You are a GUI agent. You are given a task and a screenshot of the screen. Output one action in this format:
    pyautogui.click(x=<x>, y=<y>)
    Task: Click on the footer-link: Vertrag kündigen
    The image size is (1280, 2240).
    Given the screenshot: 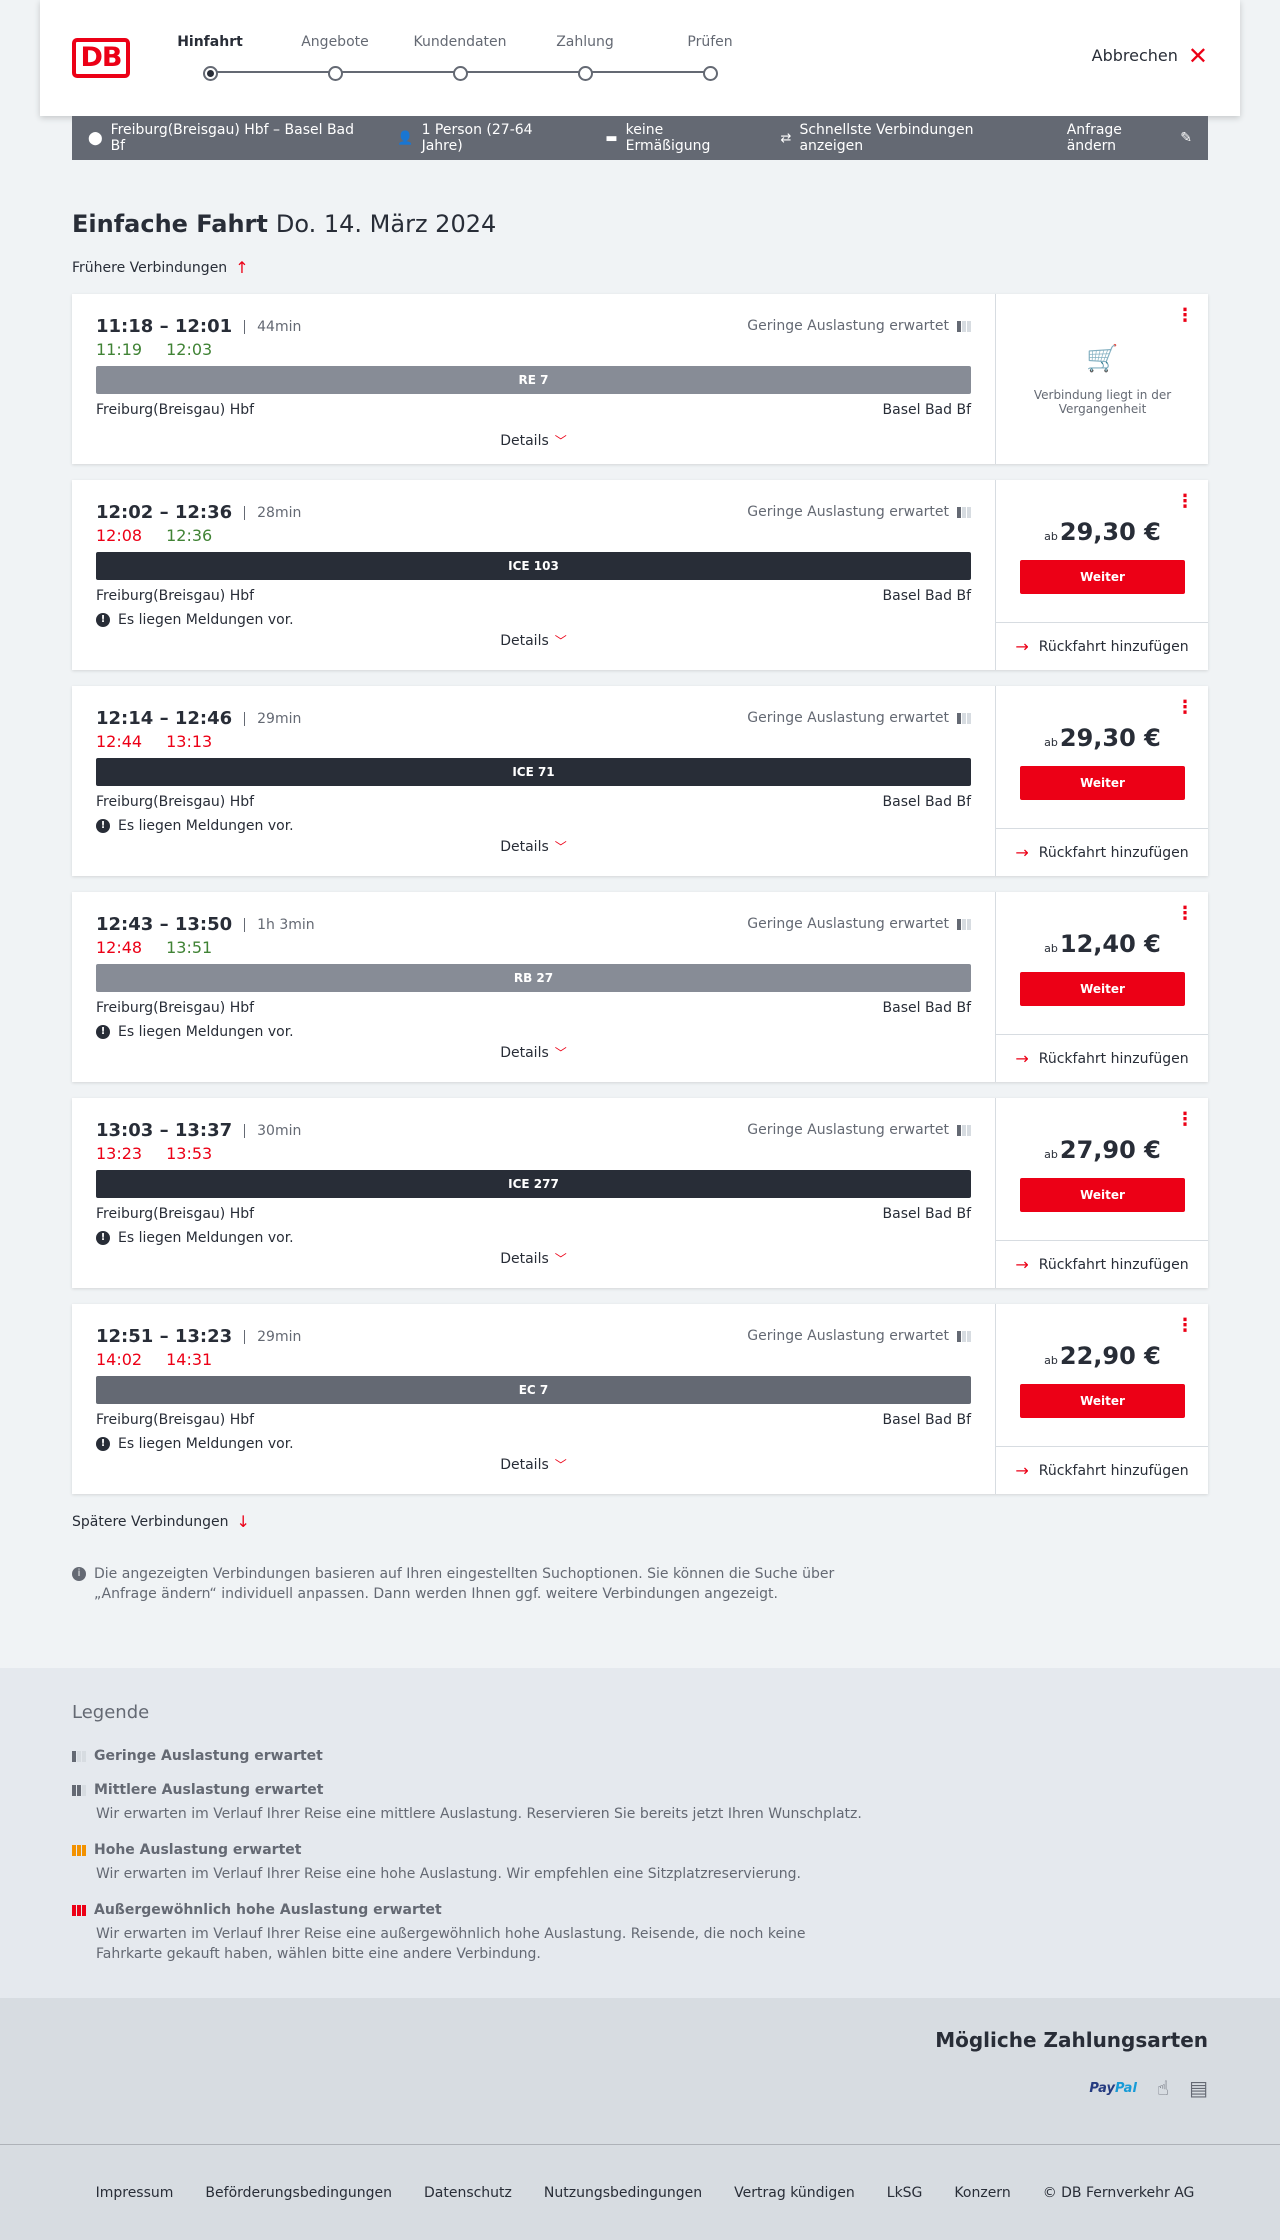 What is the action you would take?
    pyautogui.click(x=794, y=2193)
    